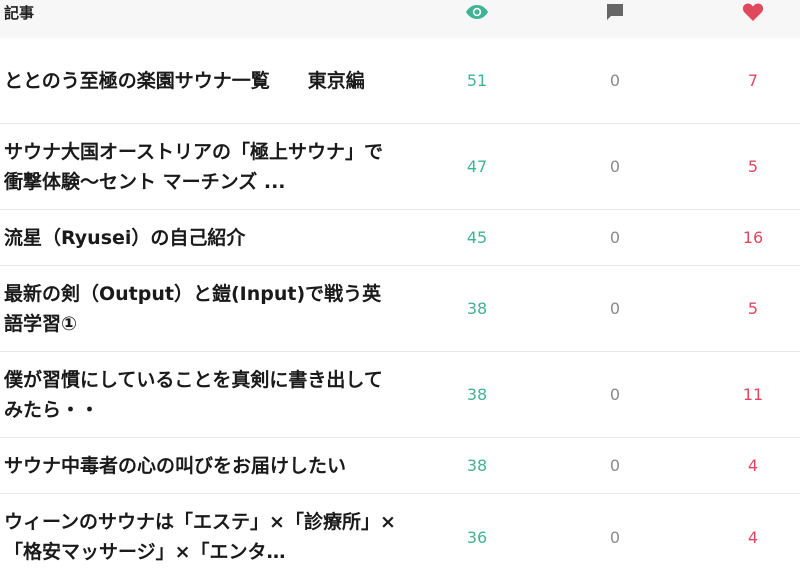  What do you see at coordinates (204, 81) in the screenshot?
I see `article-title: ととのう至極の楽園サウナ一覧 東京編` at bounding box center [204, 81].